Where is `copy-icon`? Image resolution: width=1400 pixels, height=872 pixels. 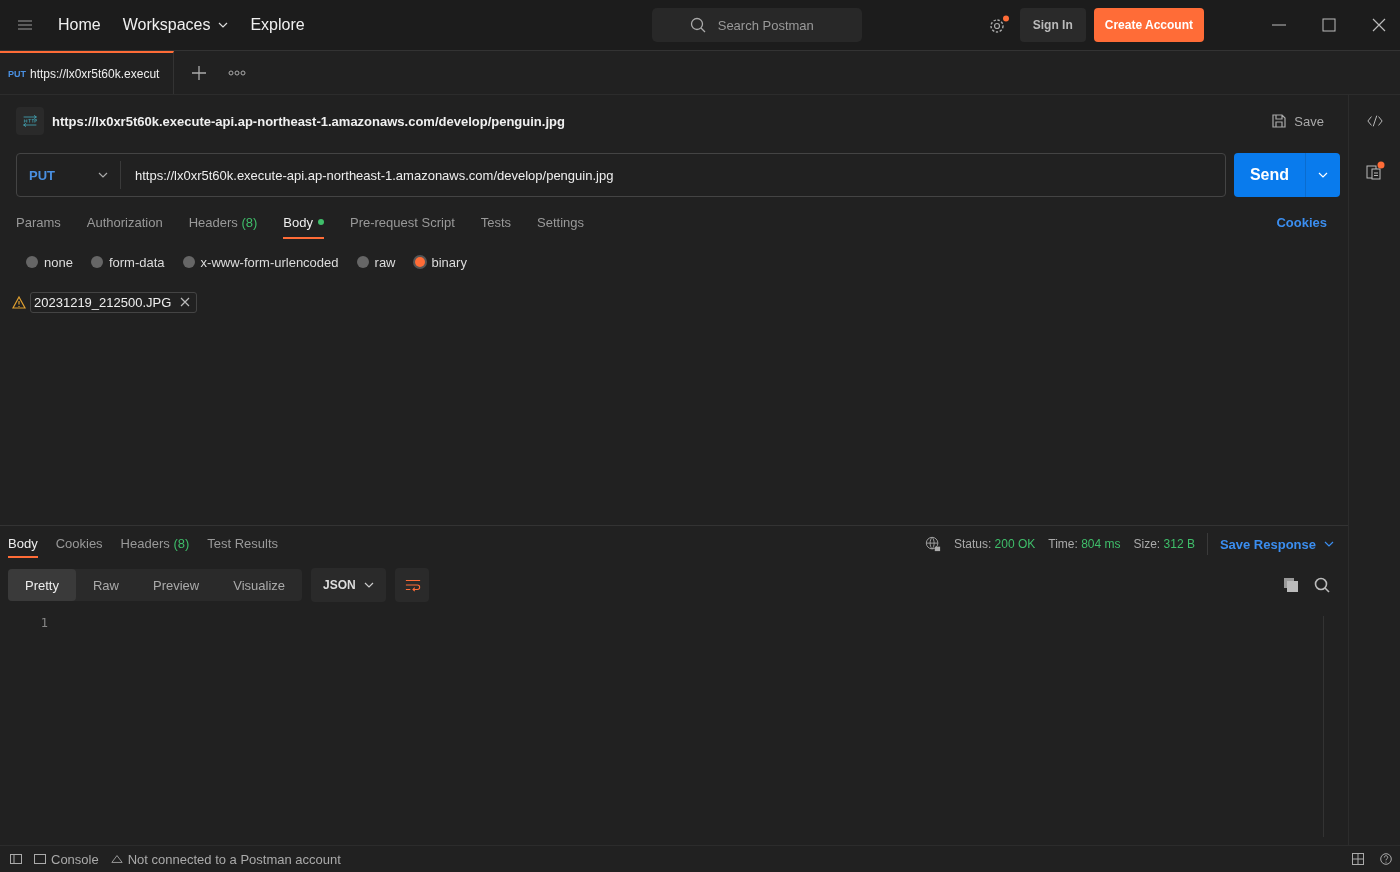
copy-icon is located at coordinates (1291, 585).